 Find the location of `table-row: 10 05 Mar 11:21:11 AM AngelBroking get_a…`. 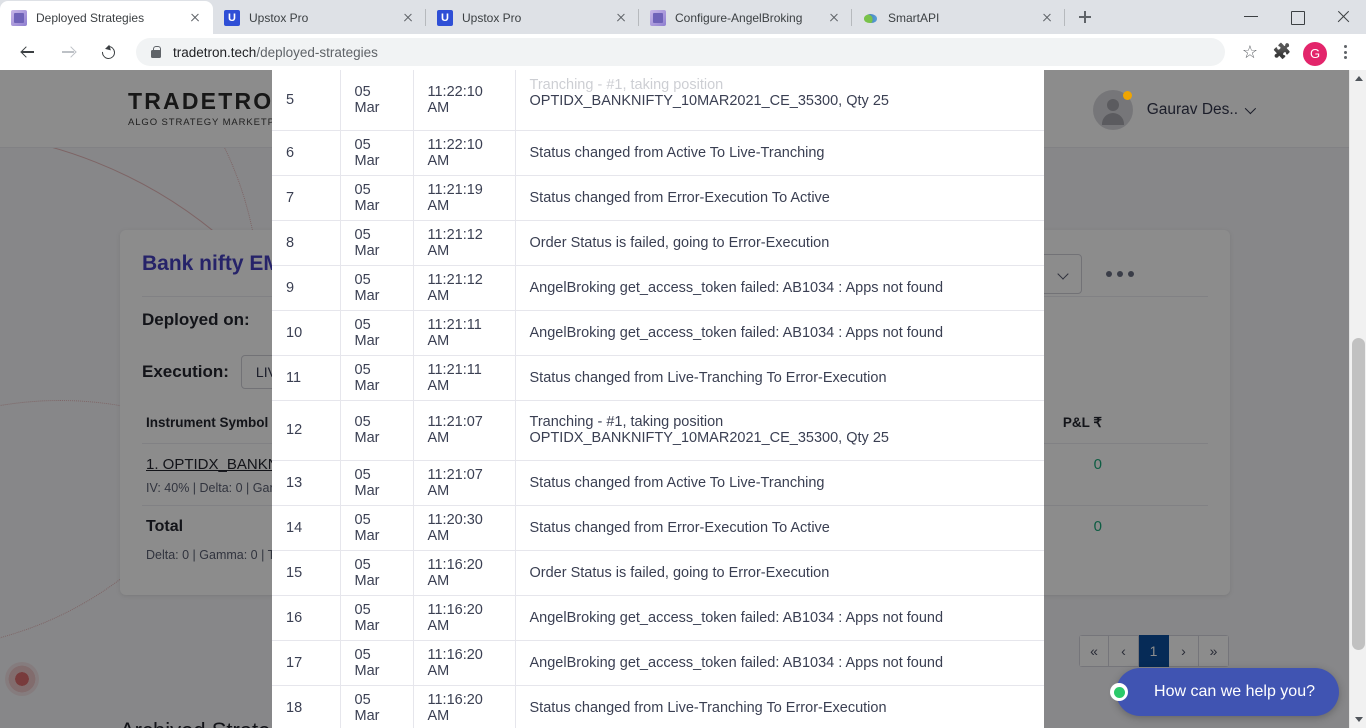

table-row: 10 05 Mar 11:21:11 AM AngelBroking get_a… is located at coordinates (658, 333).